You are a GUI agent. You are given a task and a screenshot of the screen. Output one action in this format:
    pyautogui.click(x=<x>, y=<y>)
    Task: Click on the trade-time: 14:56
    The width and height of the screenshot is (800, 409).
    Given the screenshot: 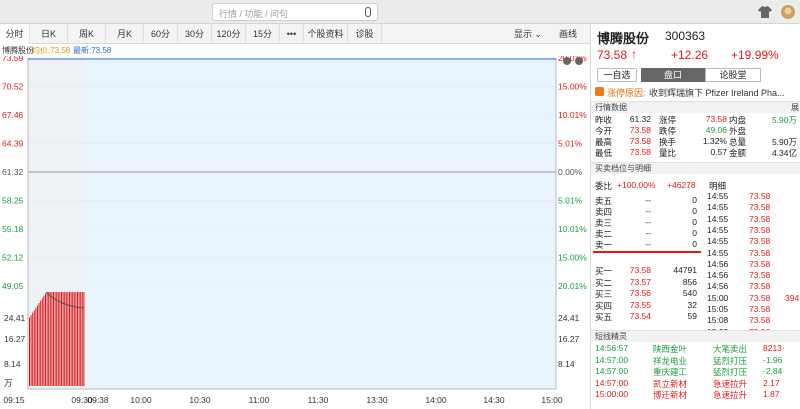 What is the action you would take?
    pyautogui.click(x=718, y=286)
    